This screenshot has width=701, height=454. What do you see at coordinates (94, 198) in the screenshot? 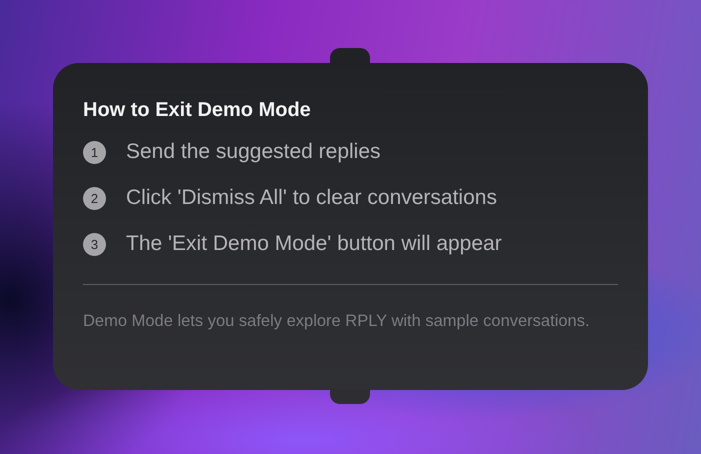
I see `step-number: 2` at bounding box center [94, 198].